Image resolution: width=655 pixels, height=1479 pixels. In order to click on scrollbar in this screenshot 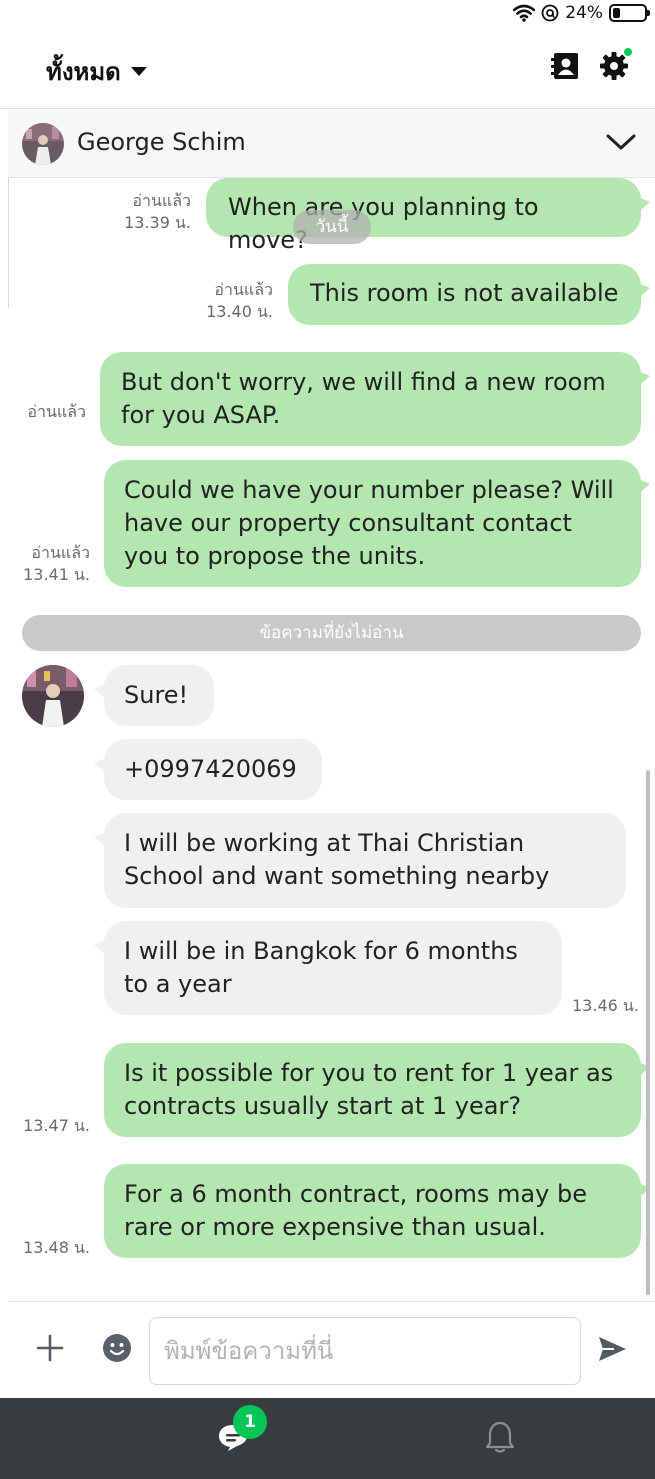, I will do `click(648, 1032)`.